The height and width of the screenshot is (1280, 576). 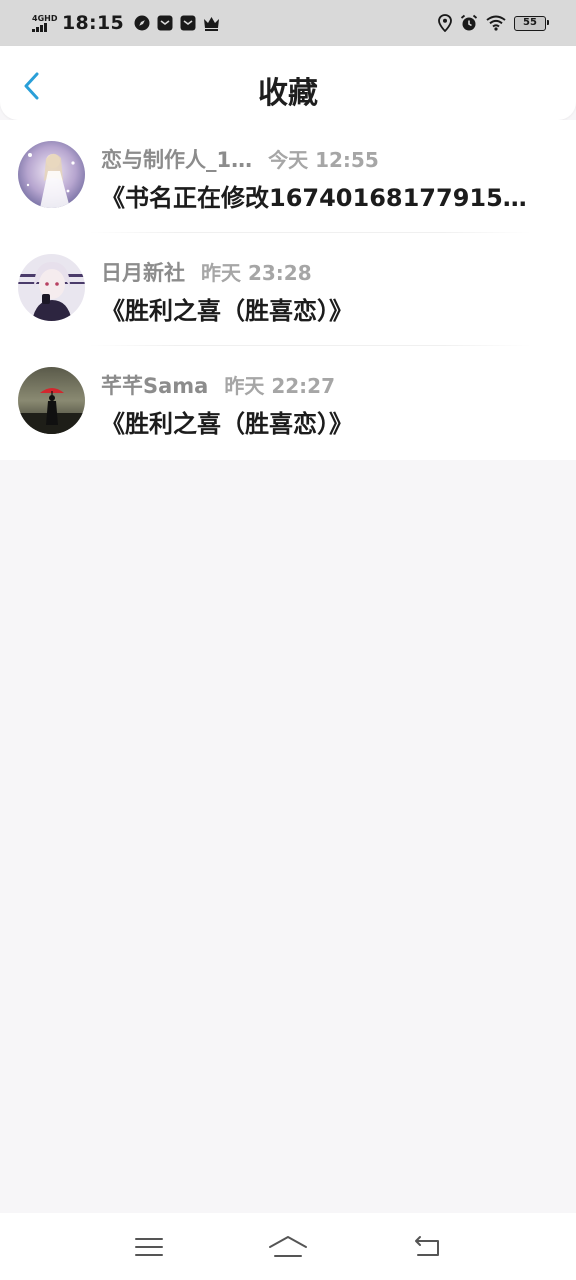 I want to click on timestamp: 昨天 23:28, so click(x=256, y=273).